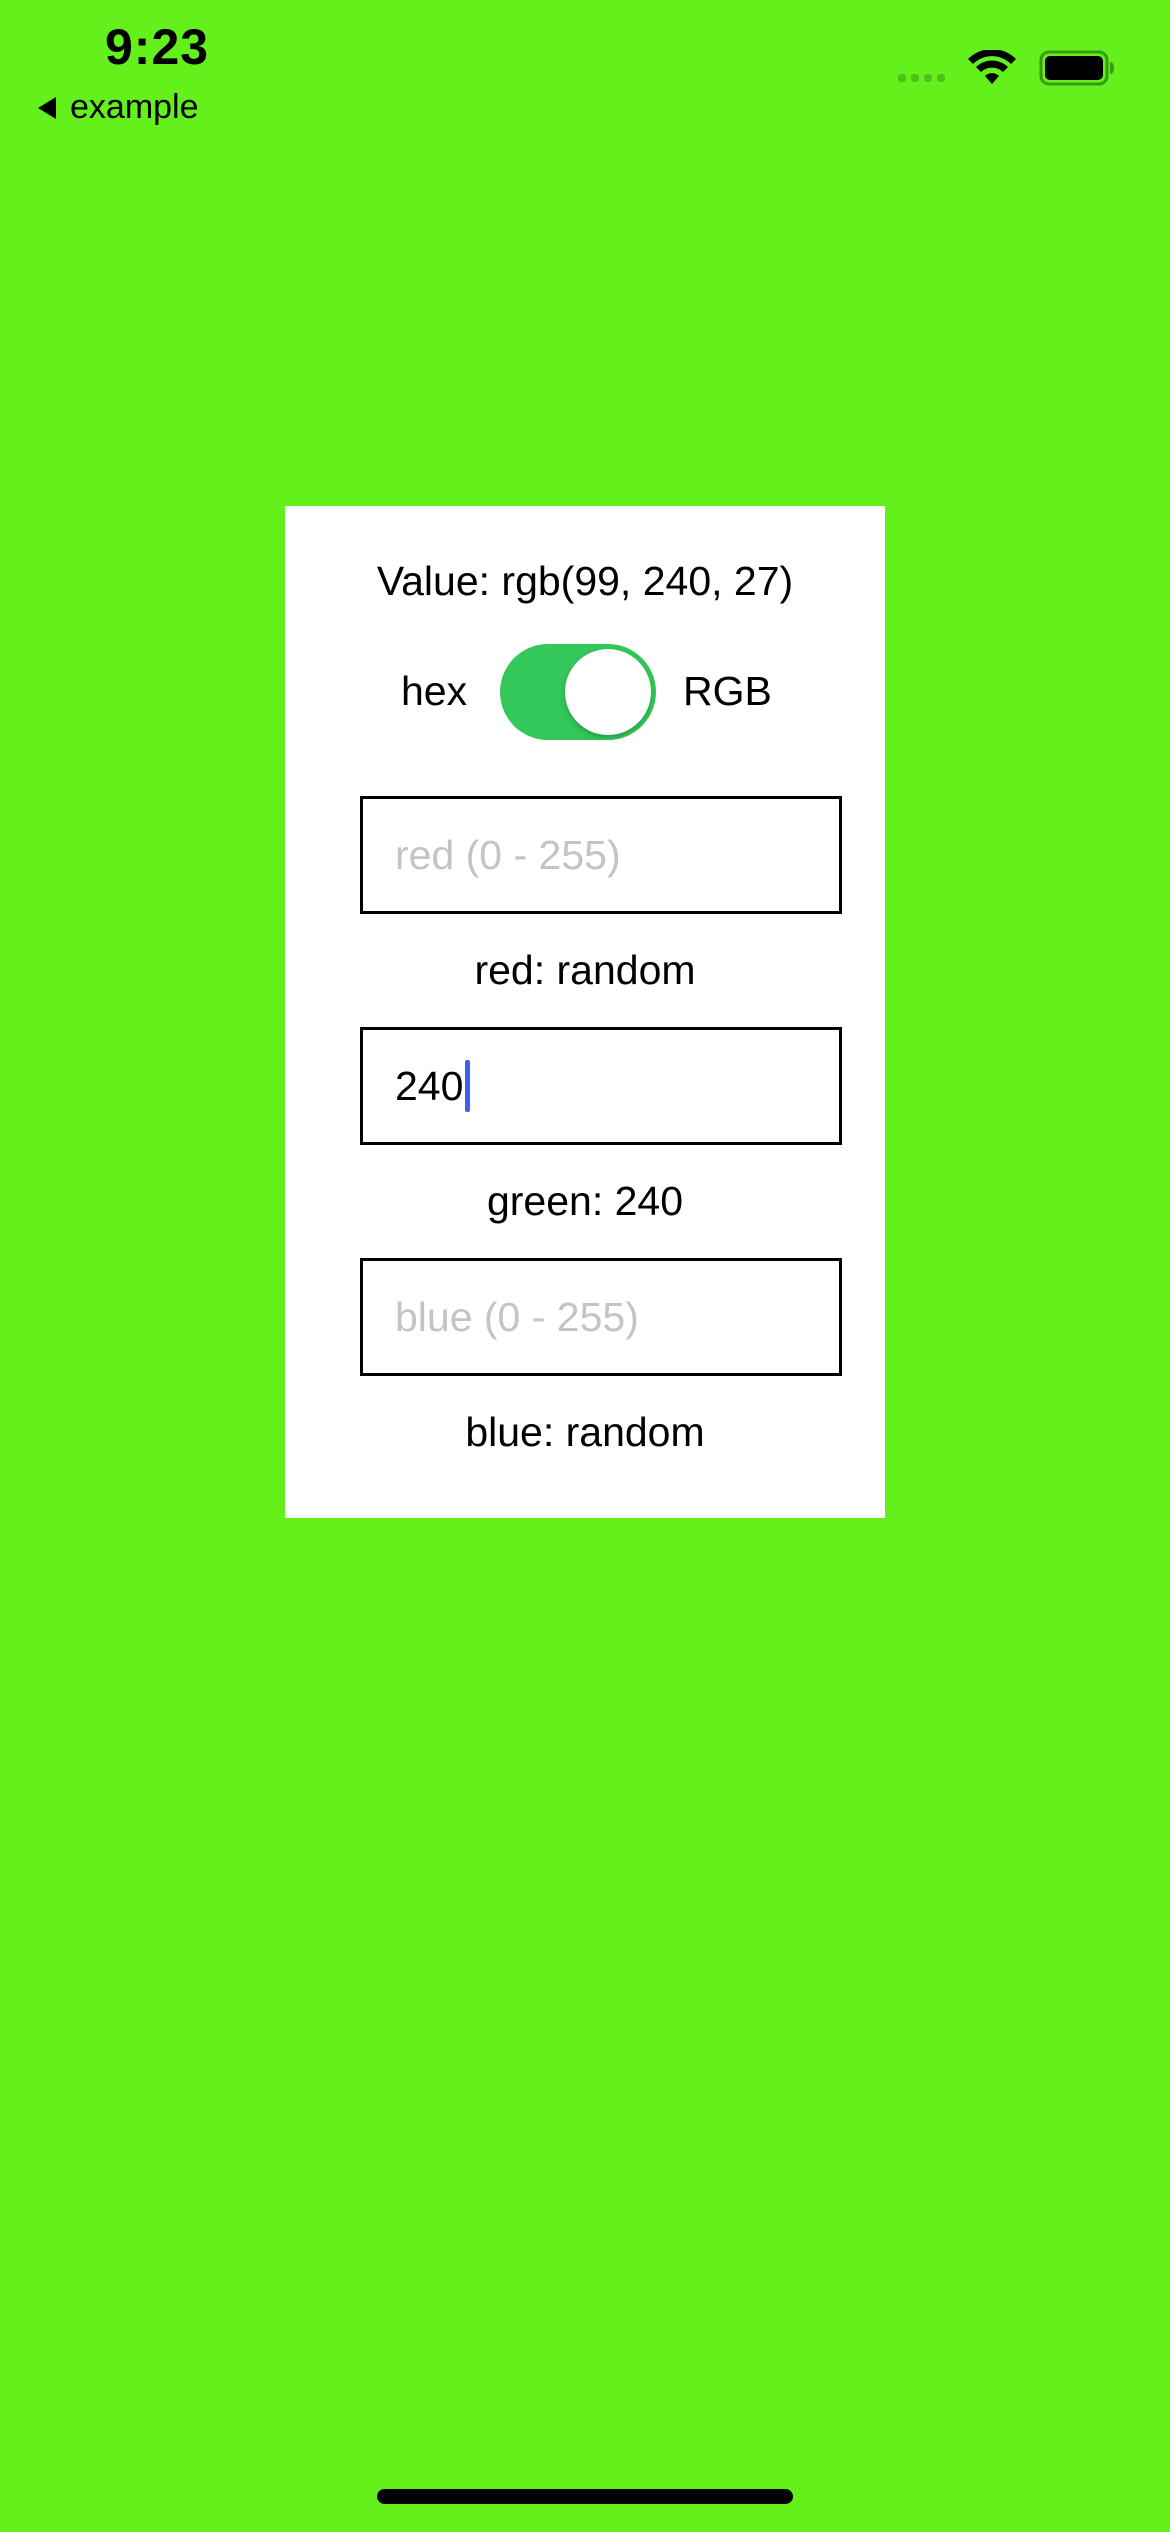 The image size is (1170, 2532). What do you see at coordinates (434, 691) in the screenshot?
I see `hex-mode-label: hex` at bounding box center [434, 691].